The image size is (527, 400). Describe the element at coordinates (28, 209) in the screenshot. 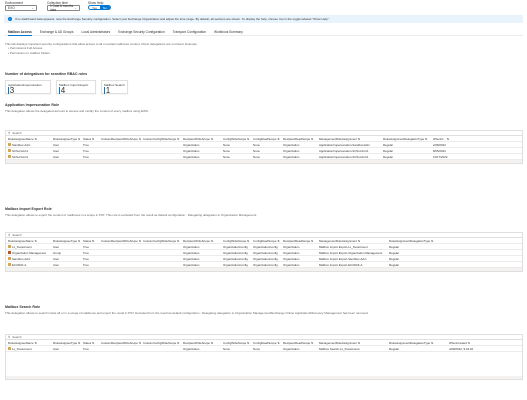

I see `section-title: Mailbox Import Export Role` at that location.